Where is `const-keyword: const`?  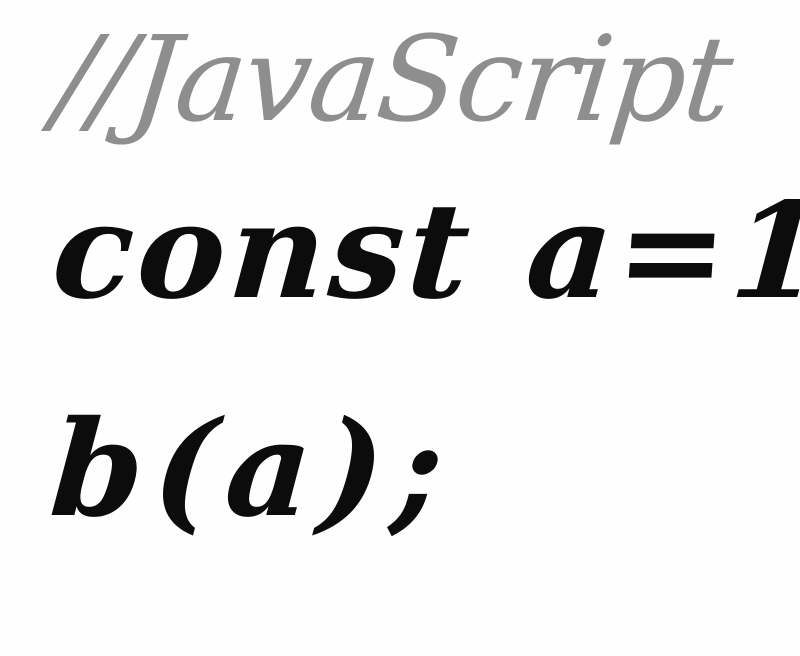 const-keyword: const is located at coordinates (263, 251).